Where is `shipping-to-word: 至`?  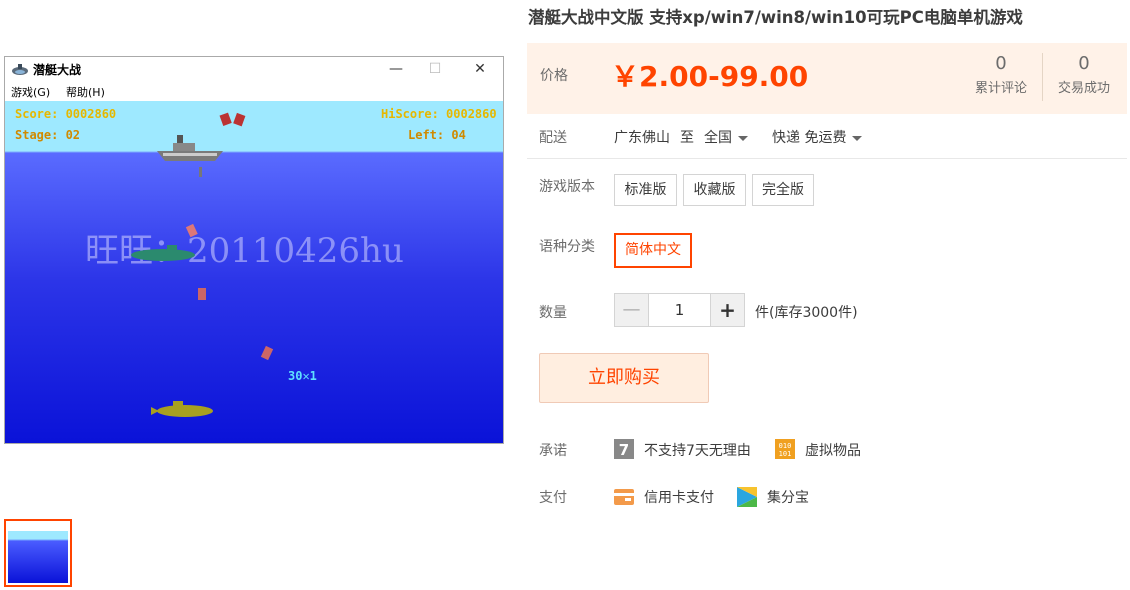 shipping-to-word: 至 is located at coordinates (687, 138).